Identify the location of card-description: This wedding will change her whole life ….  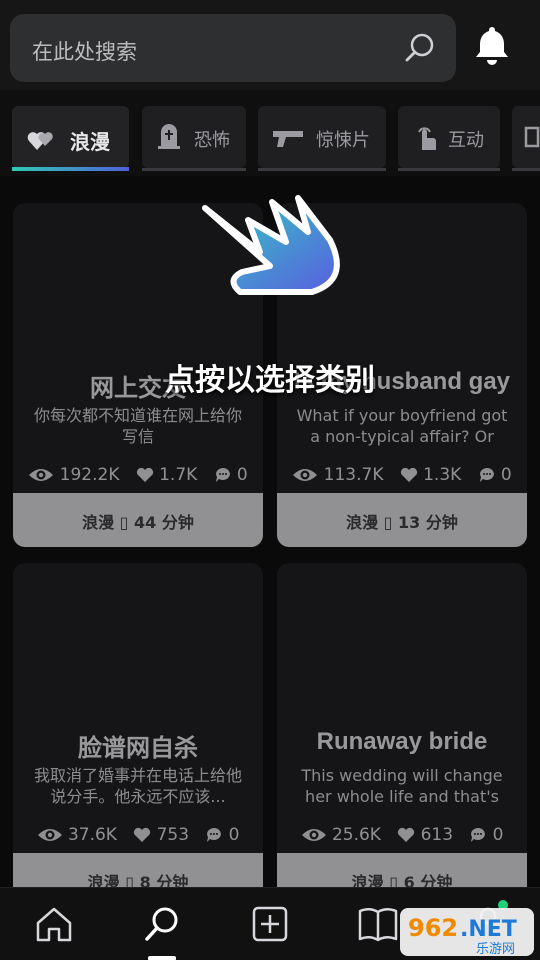
(402, 787).